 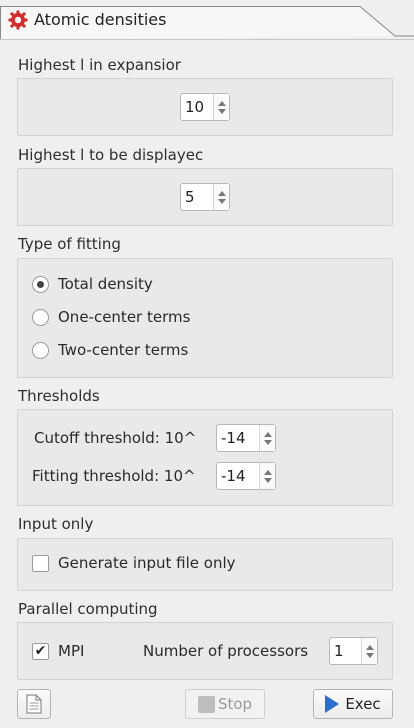 I want to click on radio-label: Total density, so click(x=105, y=284).